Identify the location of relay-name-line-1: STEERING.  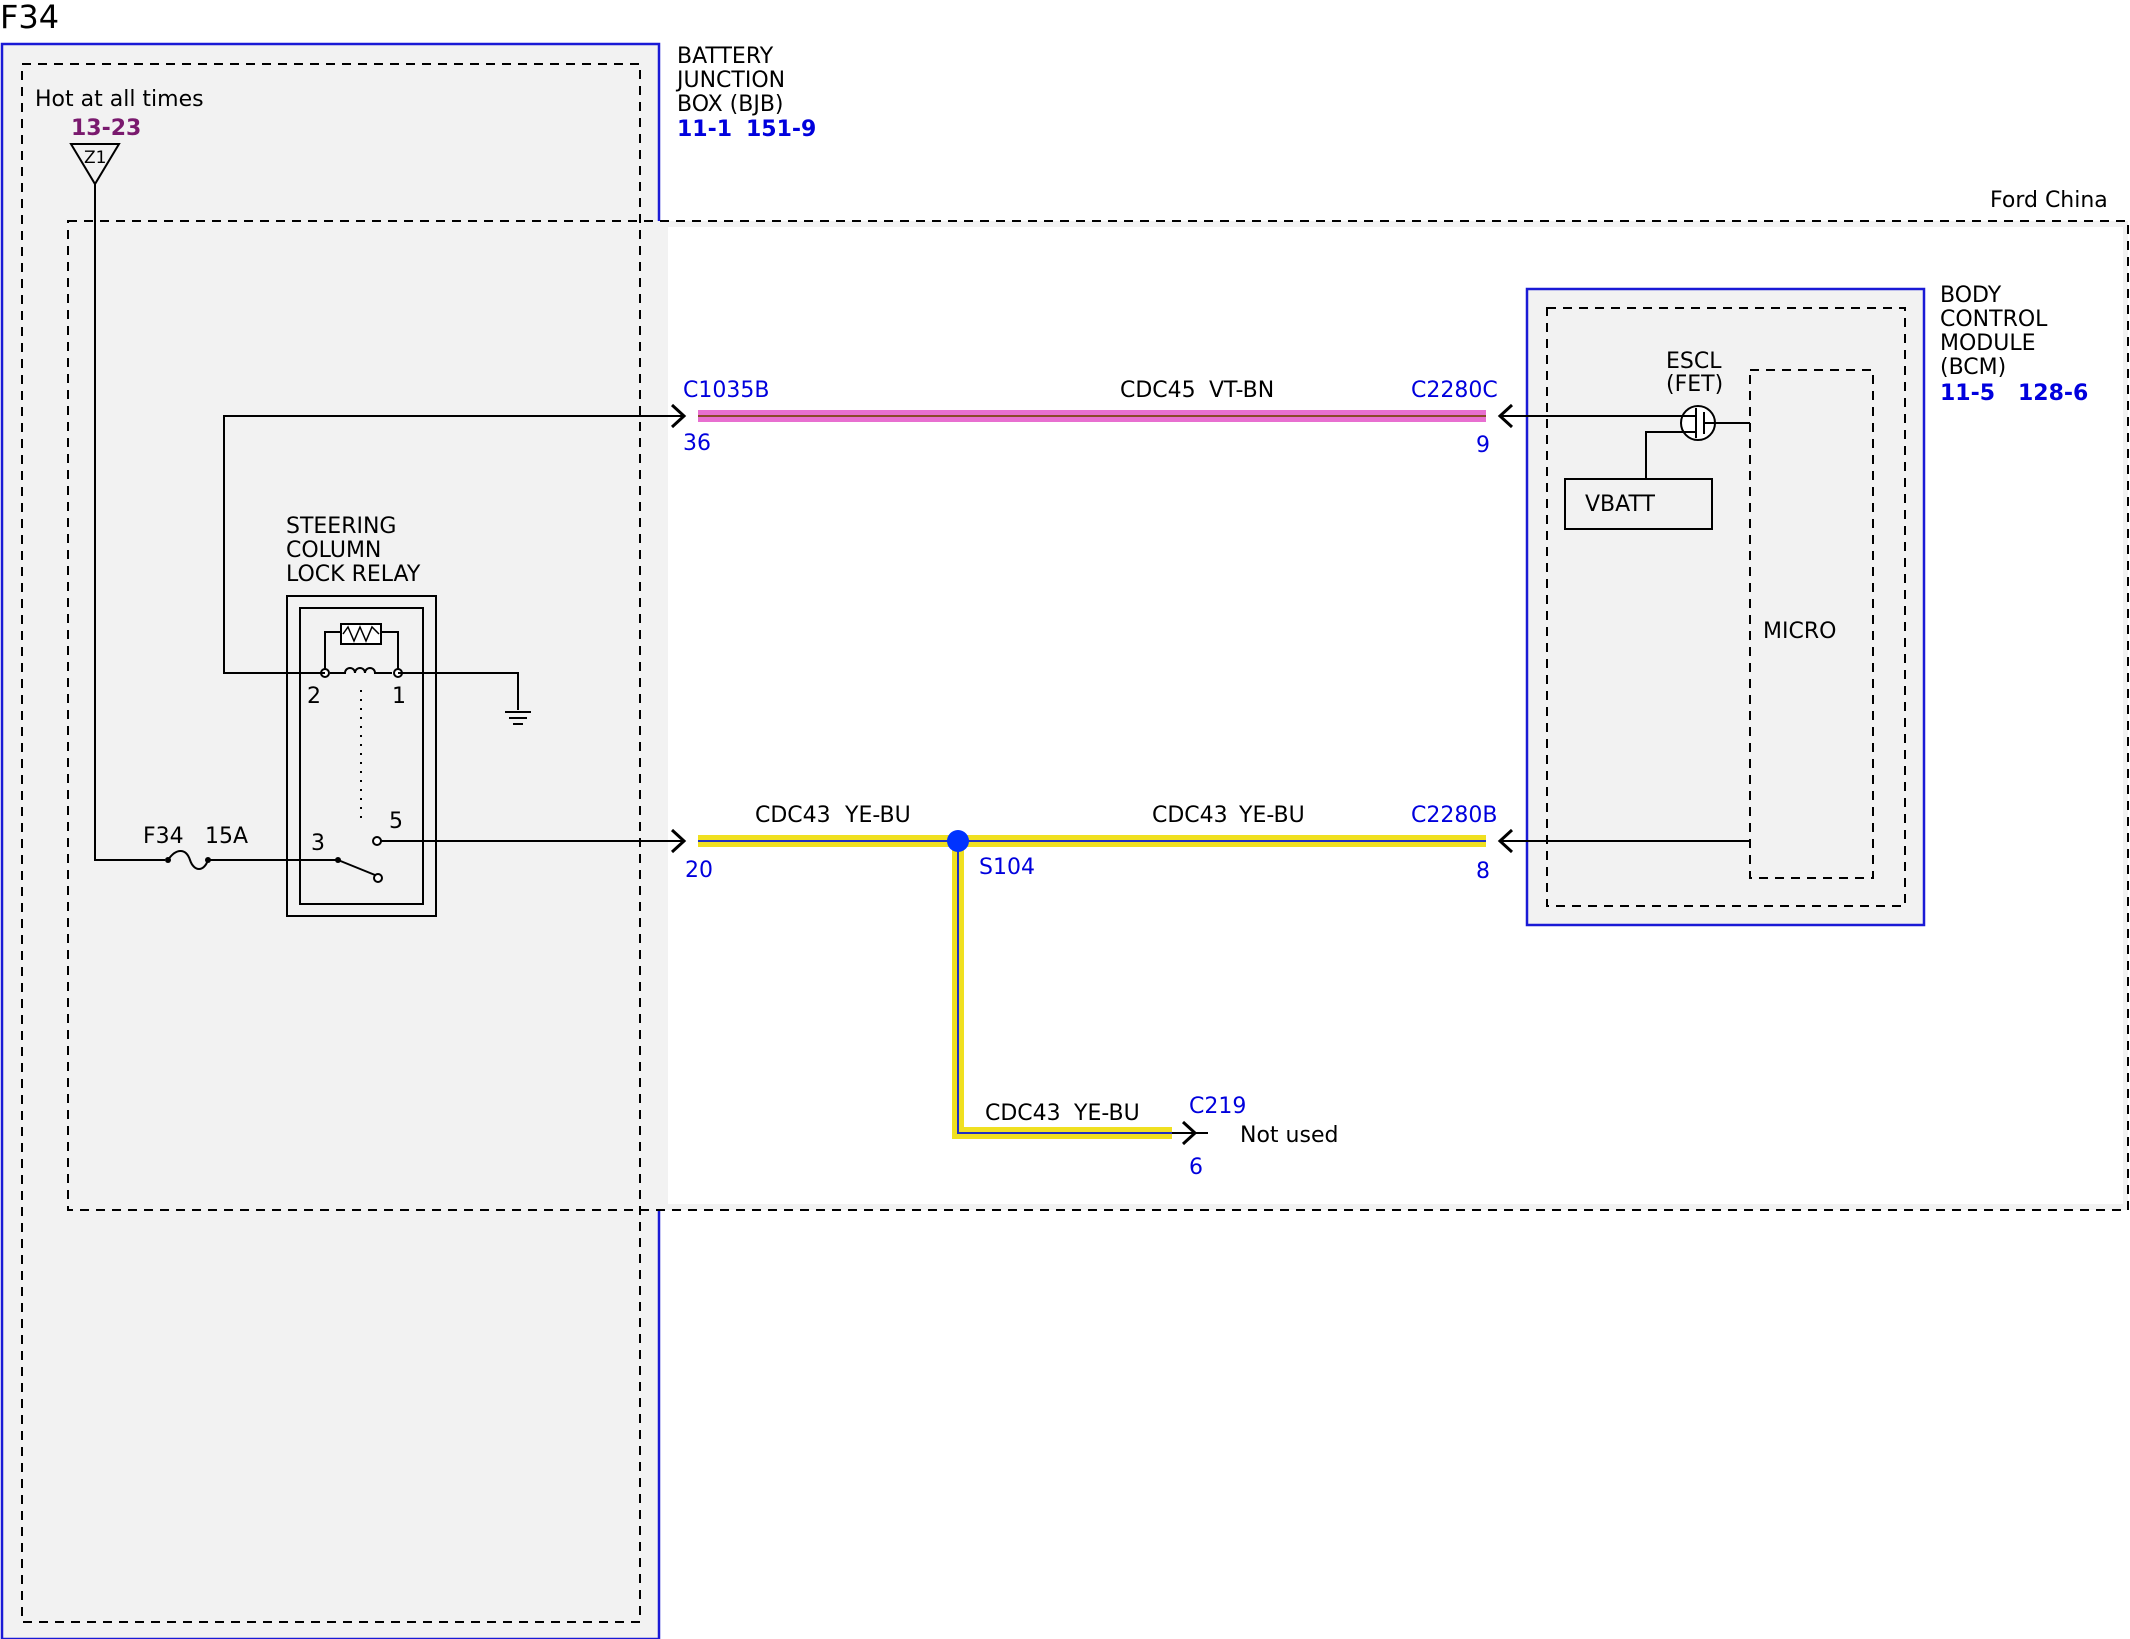
(341, 526).